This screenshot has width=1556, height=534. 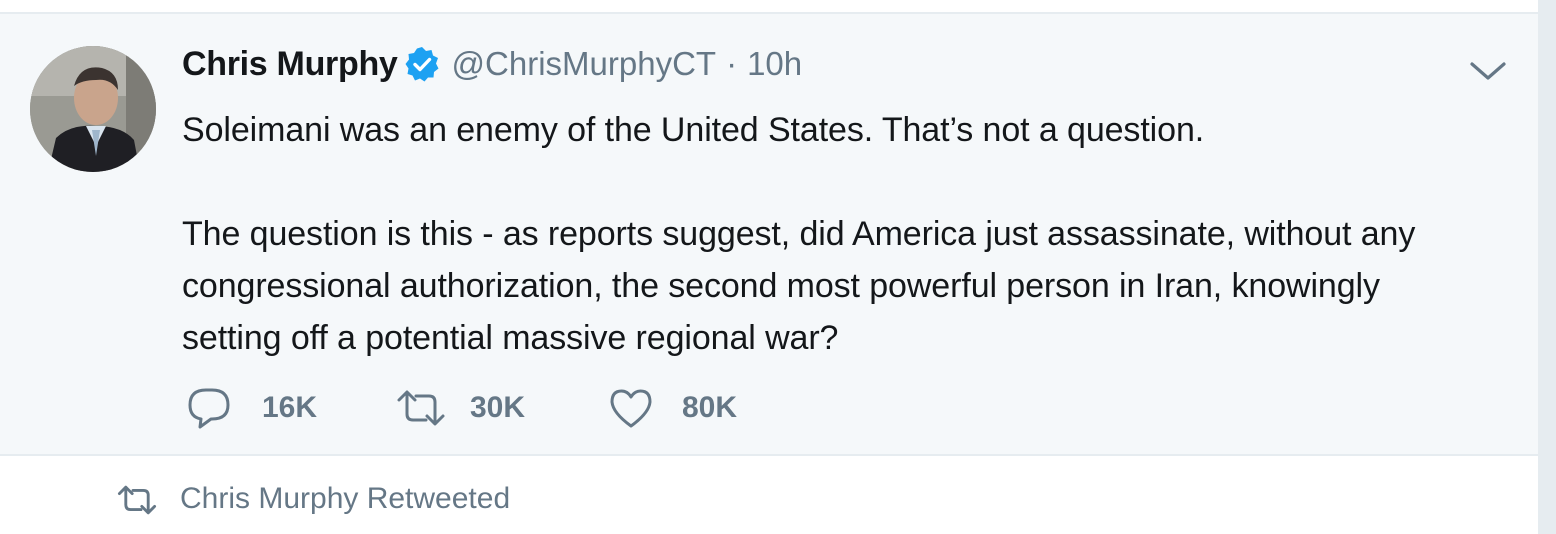 I want to click on reply-count: 16K, so click(x=290, y=407).